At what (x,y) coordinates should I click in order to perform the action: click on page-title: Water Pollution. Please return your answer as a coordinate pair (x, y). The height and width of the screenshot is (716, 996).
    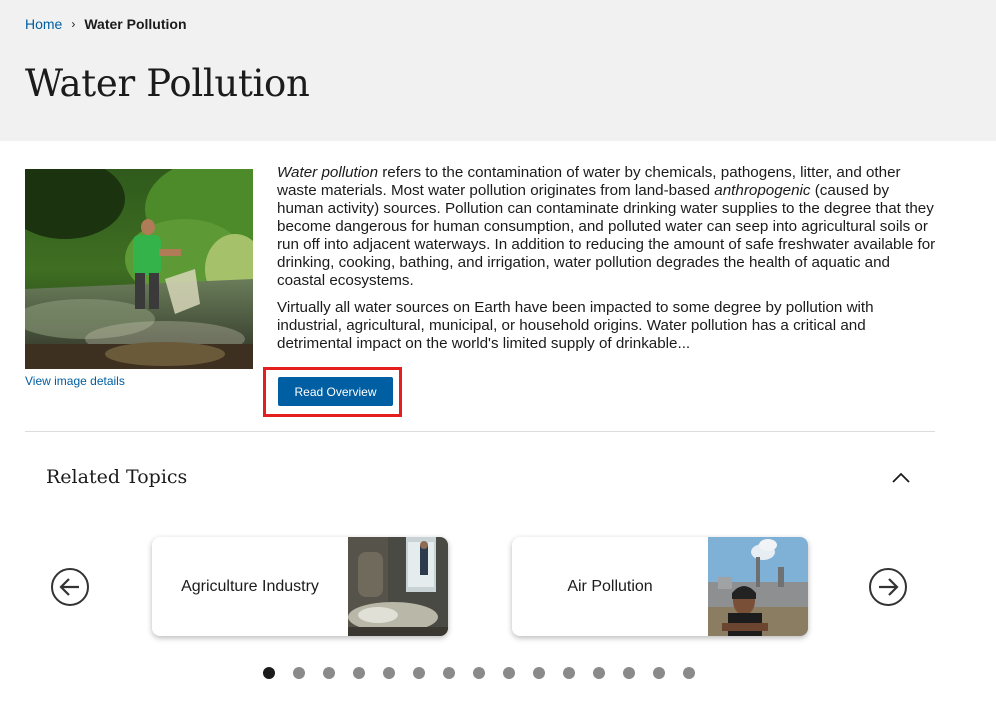
    Looking at the image, I should click on (167, 83).